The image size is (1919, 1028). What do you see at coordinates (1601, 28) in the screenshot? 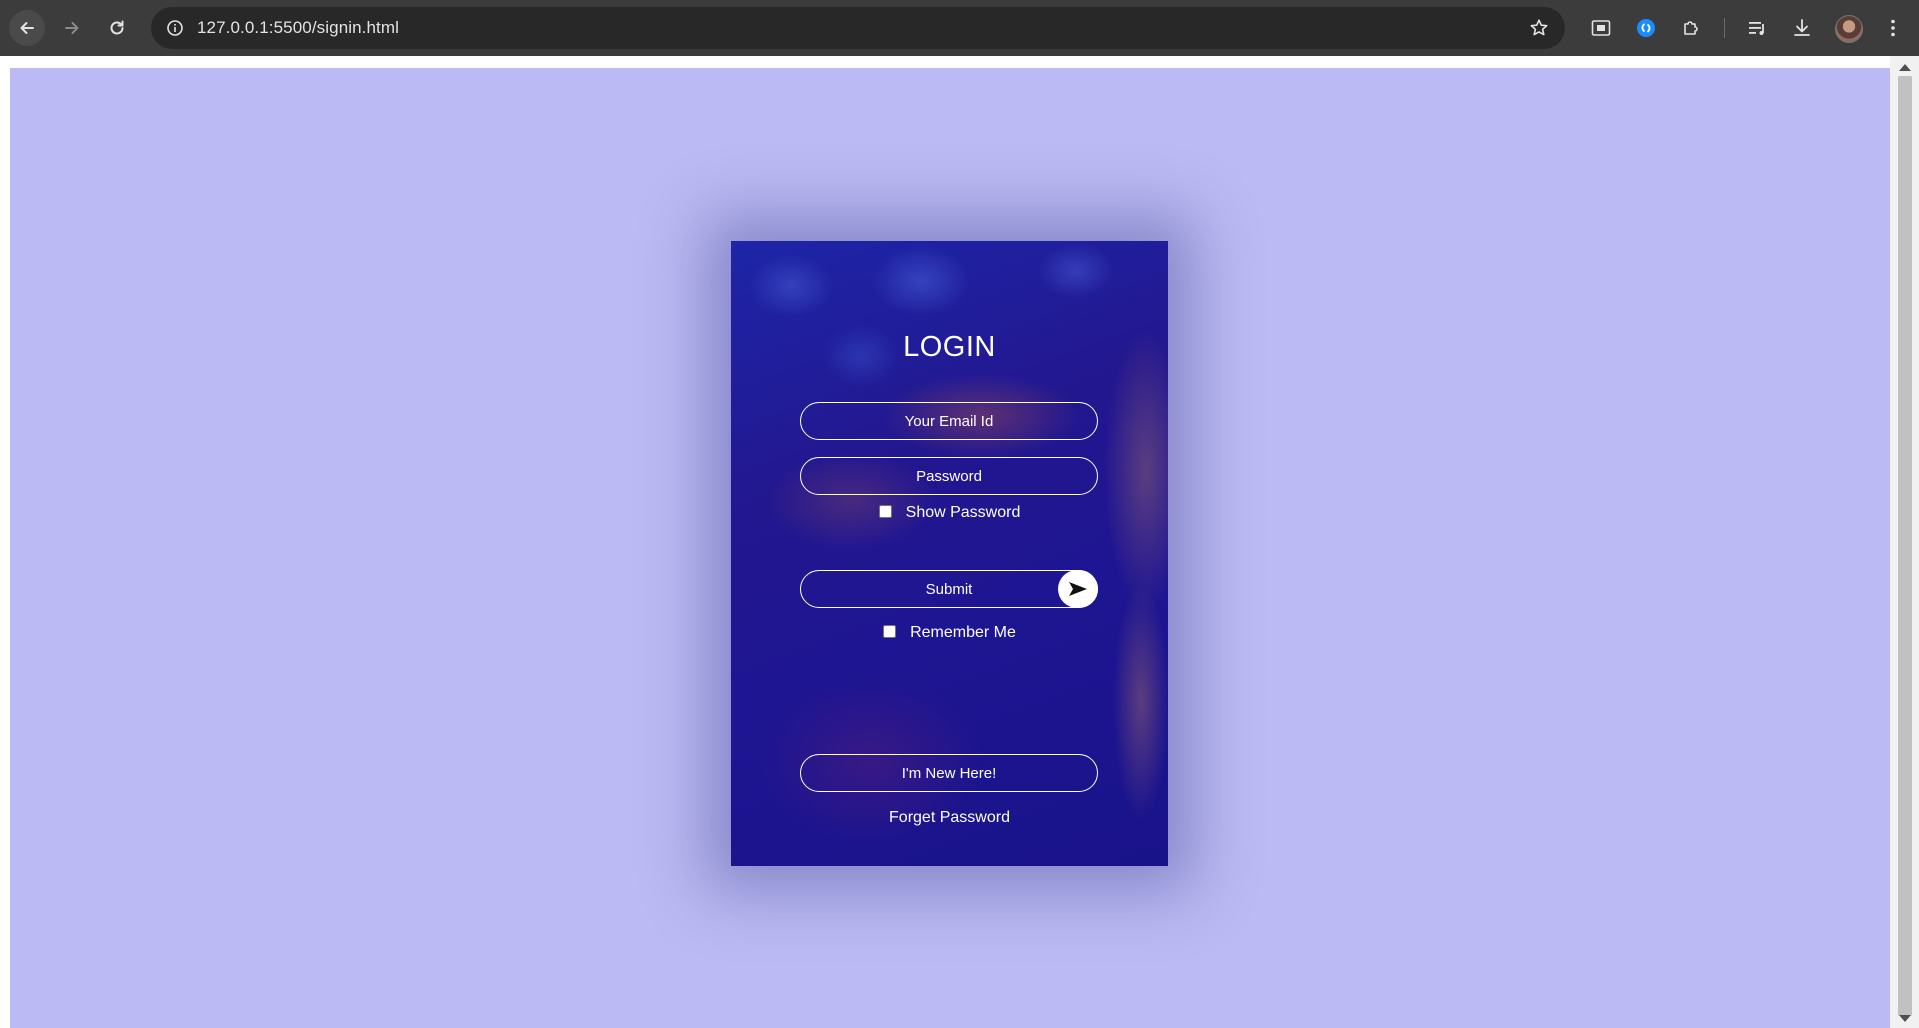
I see `picture-in-picture-icon` at bounding box center [1601, 28].